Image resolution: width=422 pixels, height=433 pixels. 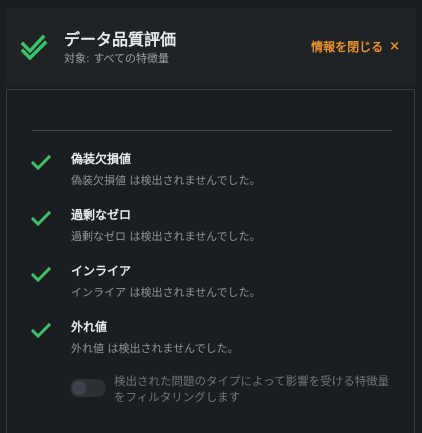 I want to click on page-subtitle: 対象: すべての特徴量, so click(x=116, y=58).